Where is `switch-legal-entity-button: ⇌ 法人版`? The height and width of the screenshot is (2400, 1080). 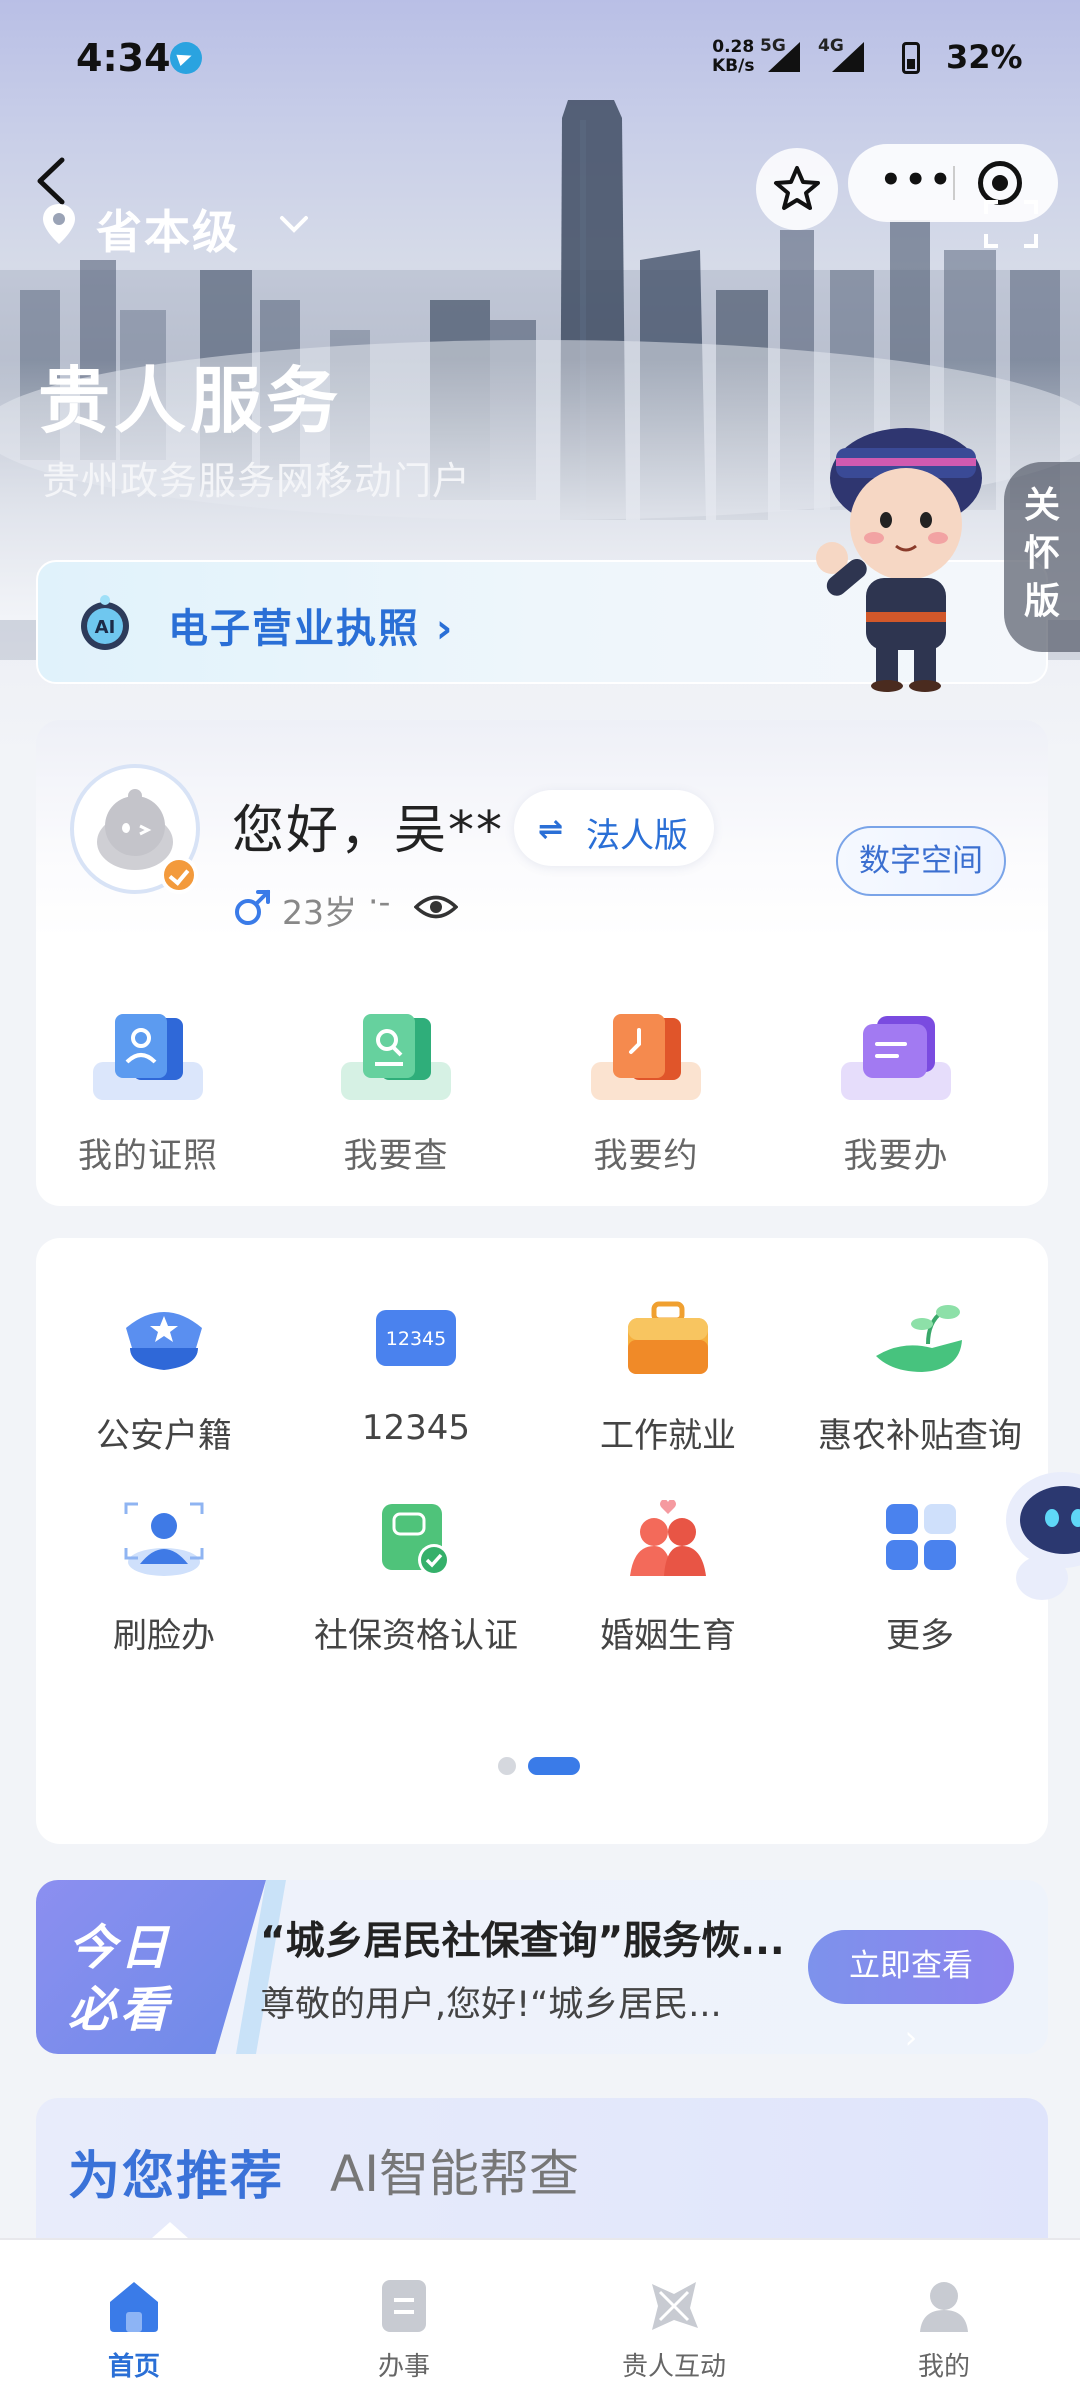 switch-legal-entity-button: ⇌ 法人版 is located at coordinates (614, 828).